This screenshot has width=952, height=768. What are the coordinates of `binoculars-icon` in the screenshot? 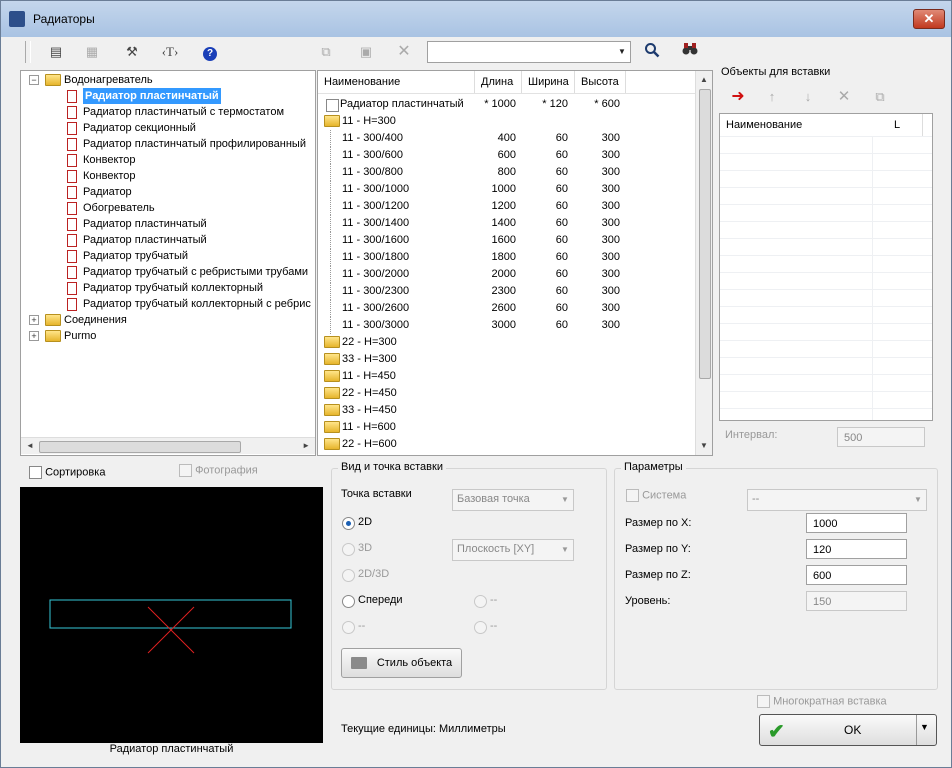 It's located at (690, 52).